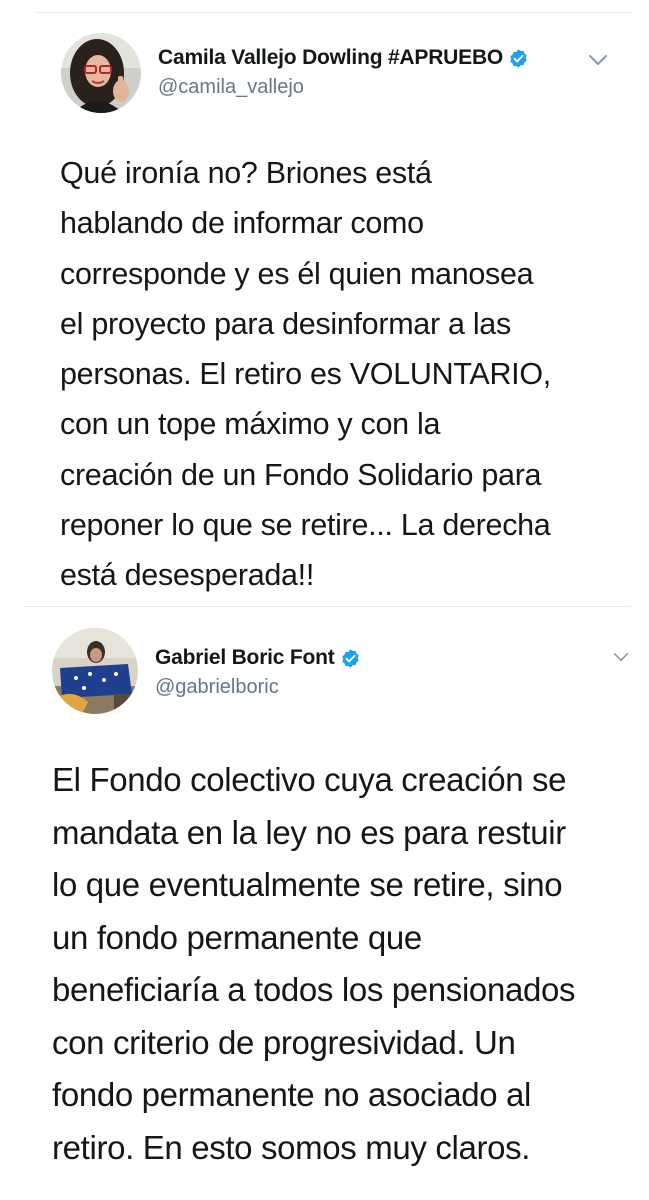 The height and width of the screenshot is (1200, 649). I want to click on display-name: Gabriel Boric Font, so click(245, 658).